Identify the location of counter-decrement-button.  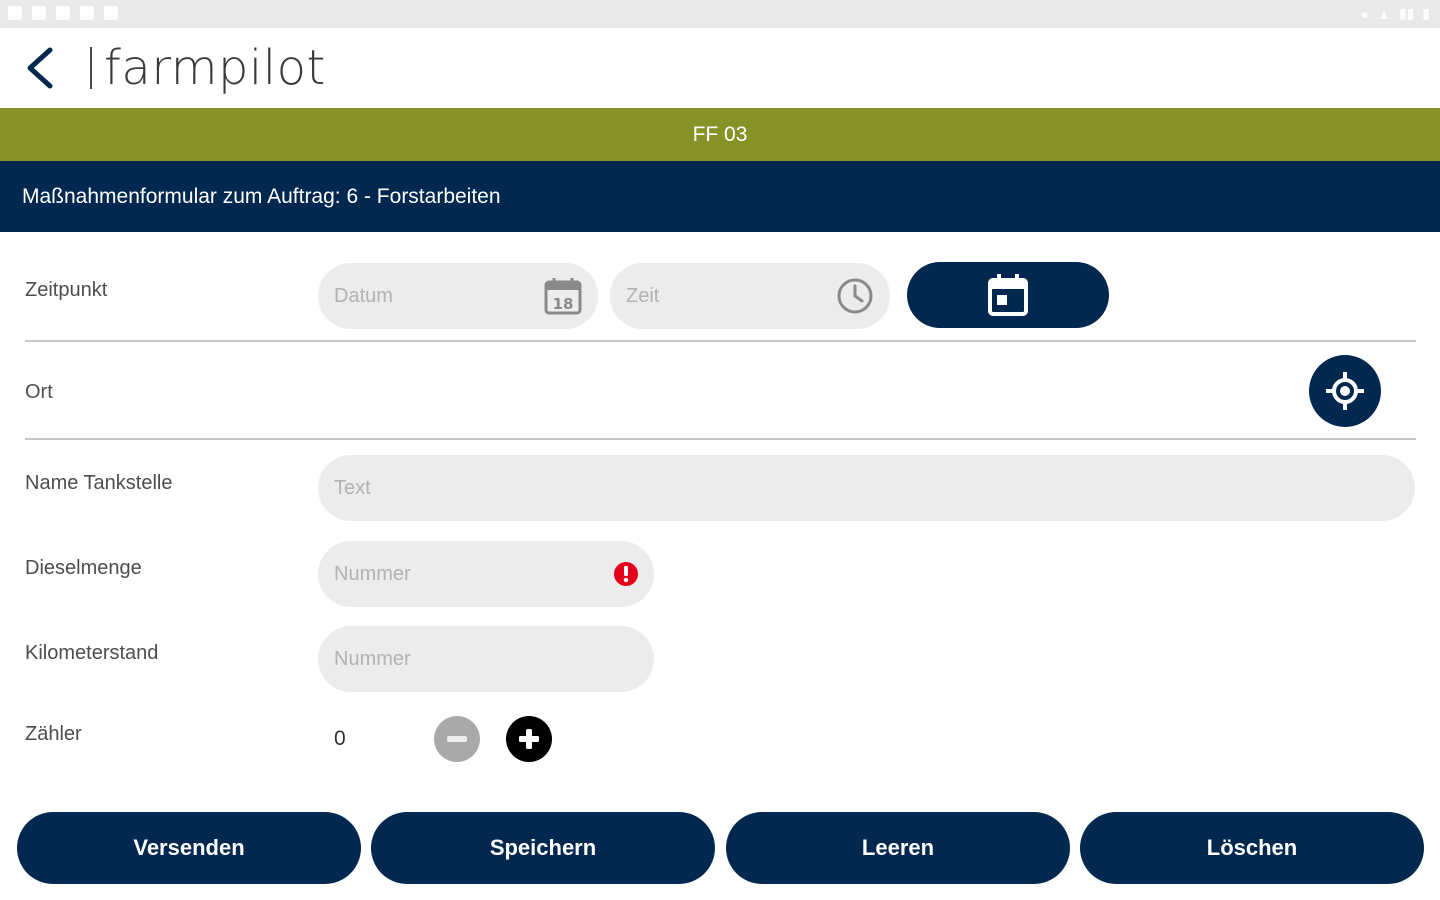
(457, 739).